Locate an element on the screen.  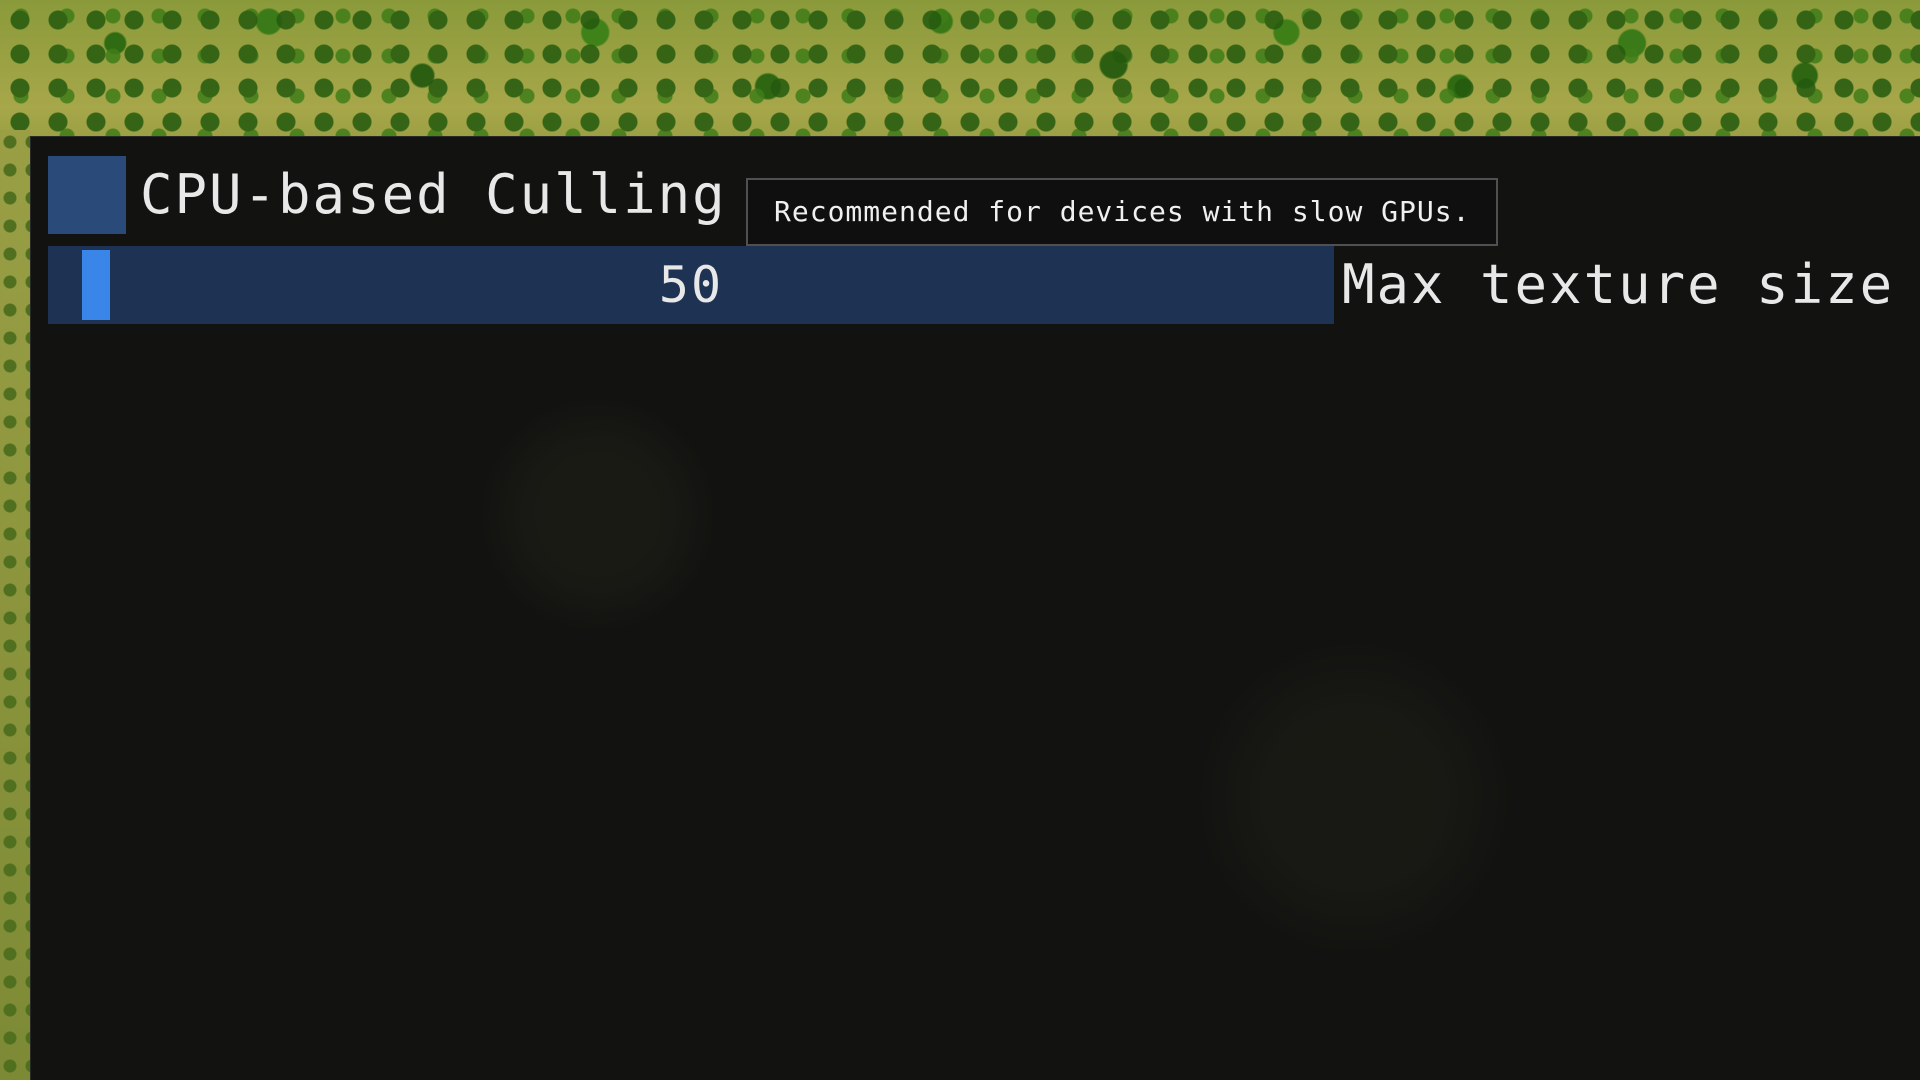
cpu-culling-tooltip: Recommended for devices with slow GPUs. is located at coordinates (1122, 212).